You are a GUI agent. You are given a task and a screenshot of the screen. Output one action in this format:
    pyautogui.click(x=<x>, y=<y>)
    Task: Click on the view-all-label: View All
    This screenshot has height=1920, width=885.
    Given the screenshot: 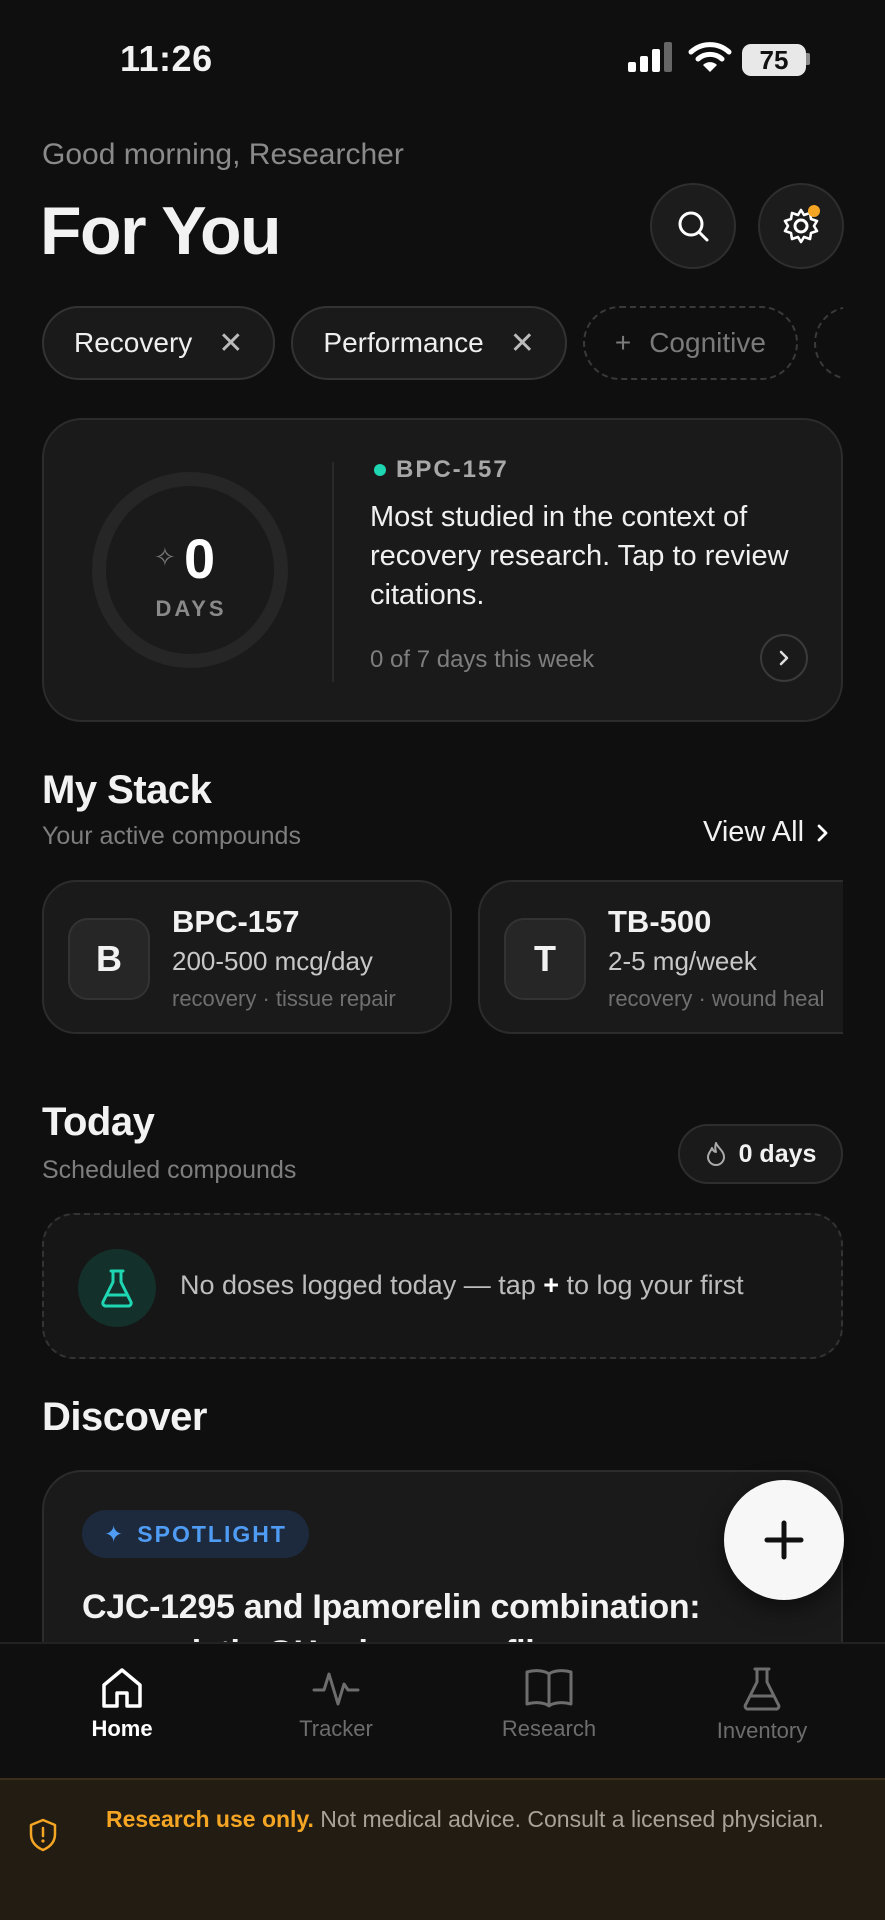 What is the action you would take?
    pyautogui.click(x=754, y=832)
    